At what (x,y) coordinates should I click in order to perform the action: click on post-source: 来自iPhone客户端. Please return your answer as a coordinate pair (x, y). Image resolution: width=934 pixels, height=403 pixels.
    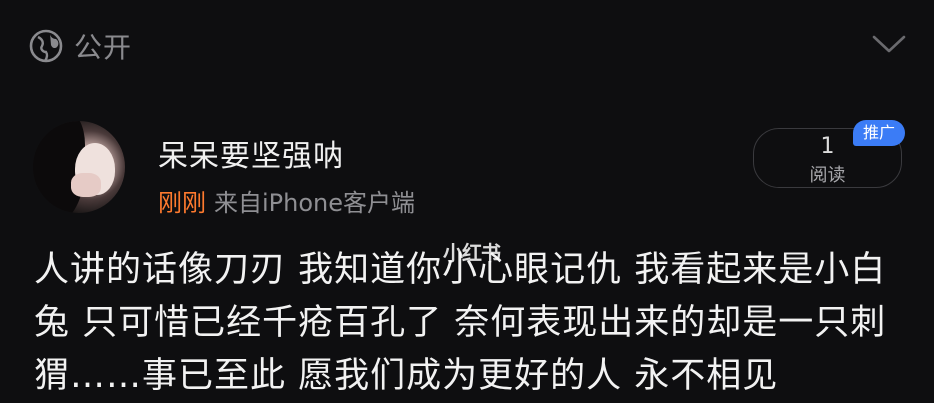
    Looking at the image, I should click on (315, 203).